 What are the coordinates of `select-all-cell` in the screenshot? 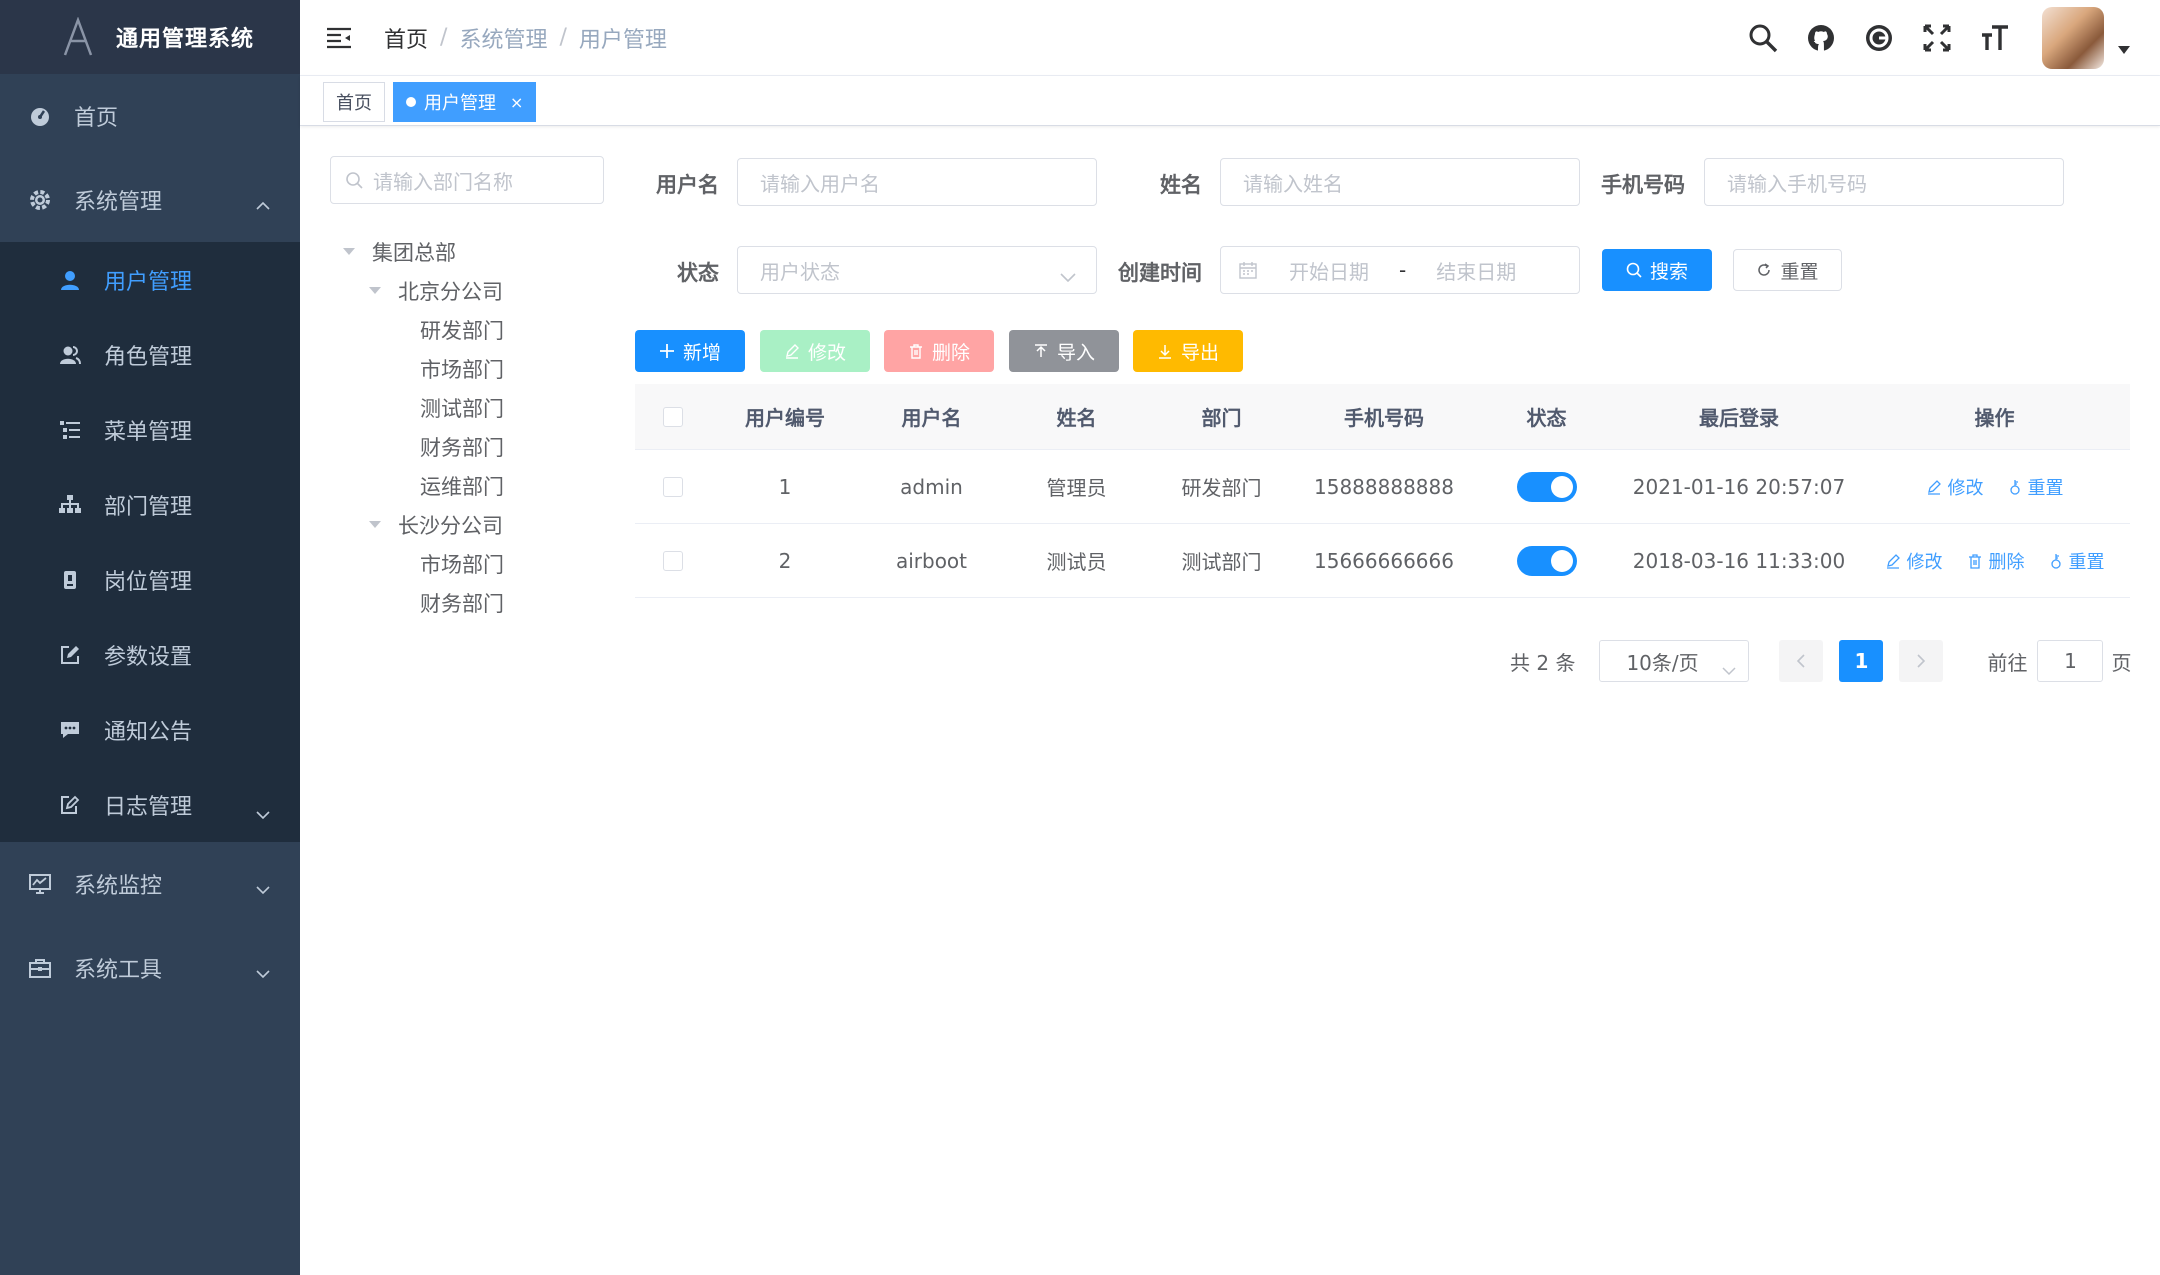 It's located at (673, 416).